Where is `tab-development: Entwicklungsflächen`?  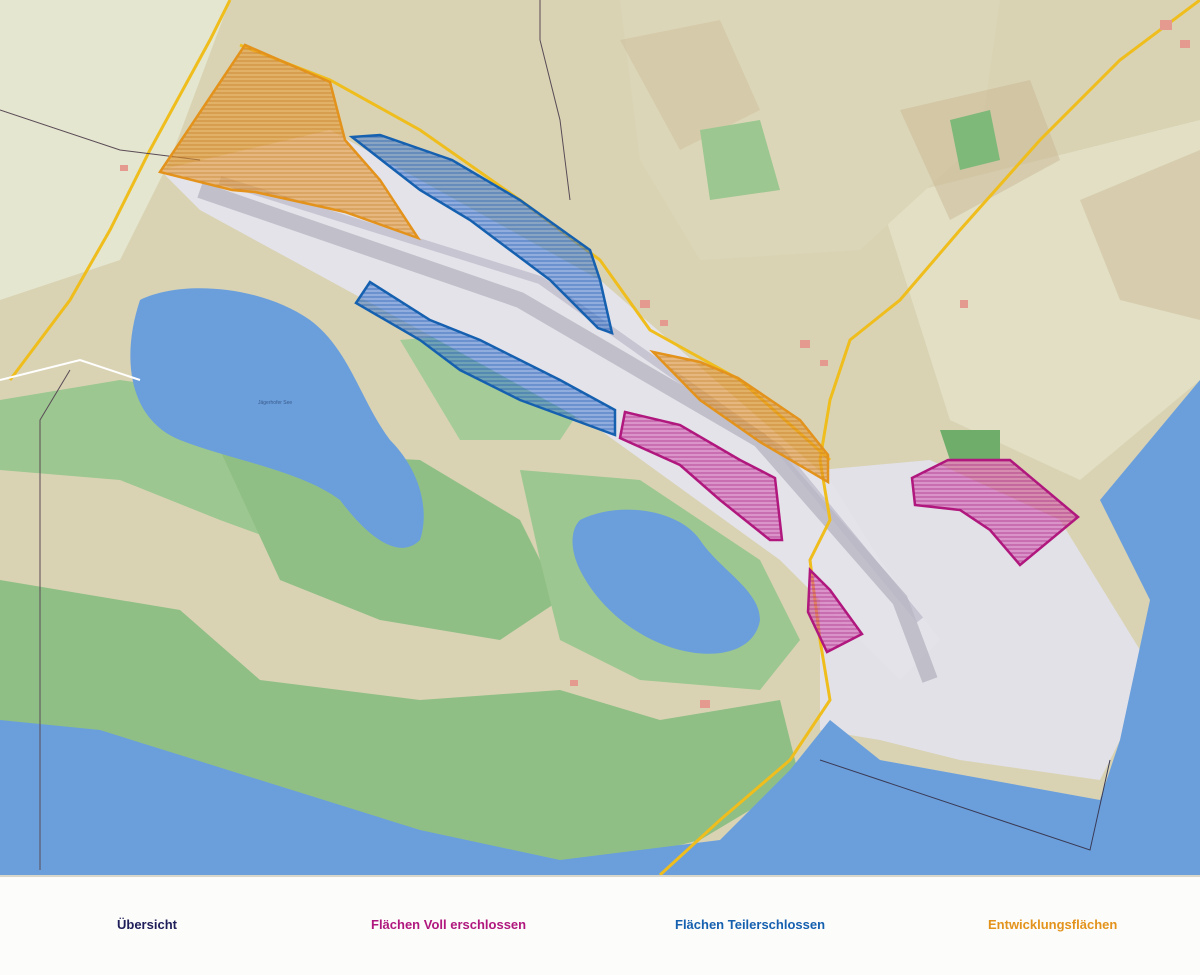
tab-development: Entwicklungsflächen is located at coordinates (1052, 924).